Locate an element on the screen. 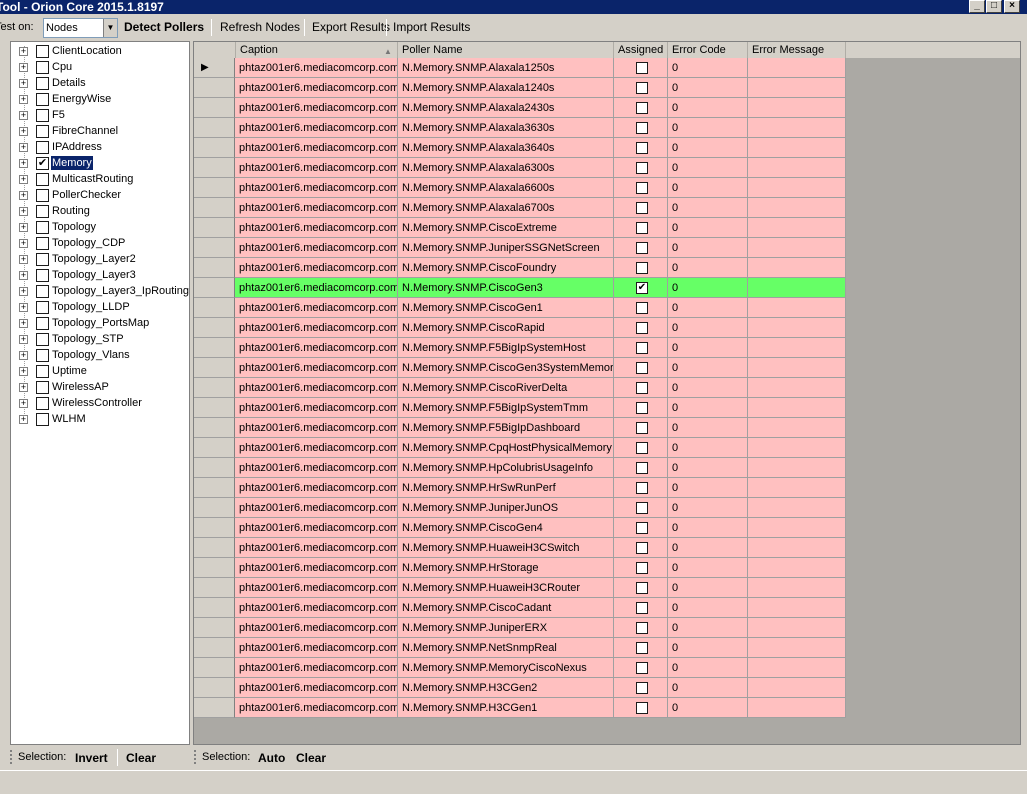 Image resolution: width=1027 pixels, height=794 pixels. poller-name-cell: N.Memory.SNMP.HuaweiH3CRouter is located at coordinates (506, 588).